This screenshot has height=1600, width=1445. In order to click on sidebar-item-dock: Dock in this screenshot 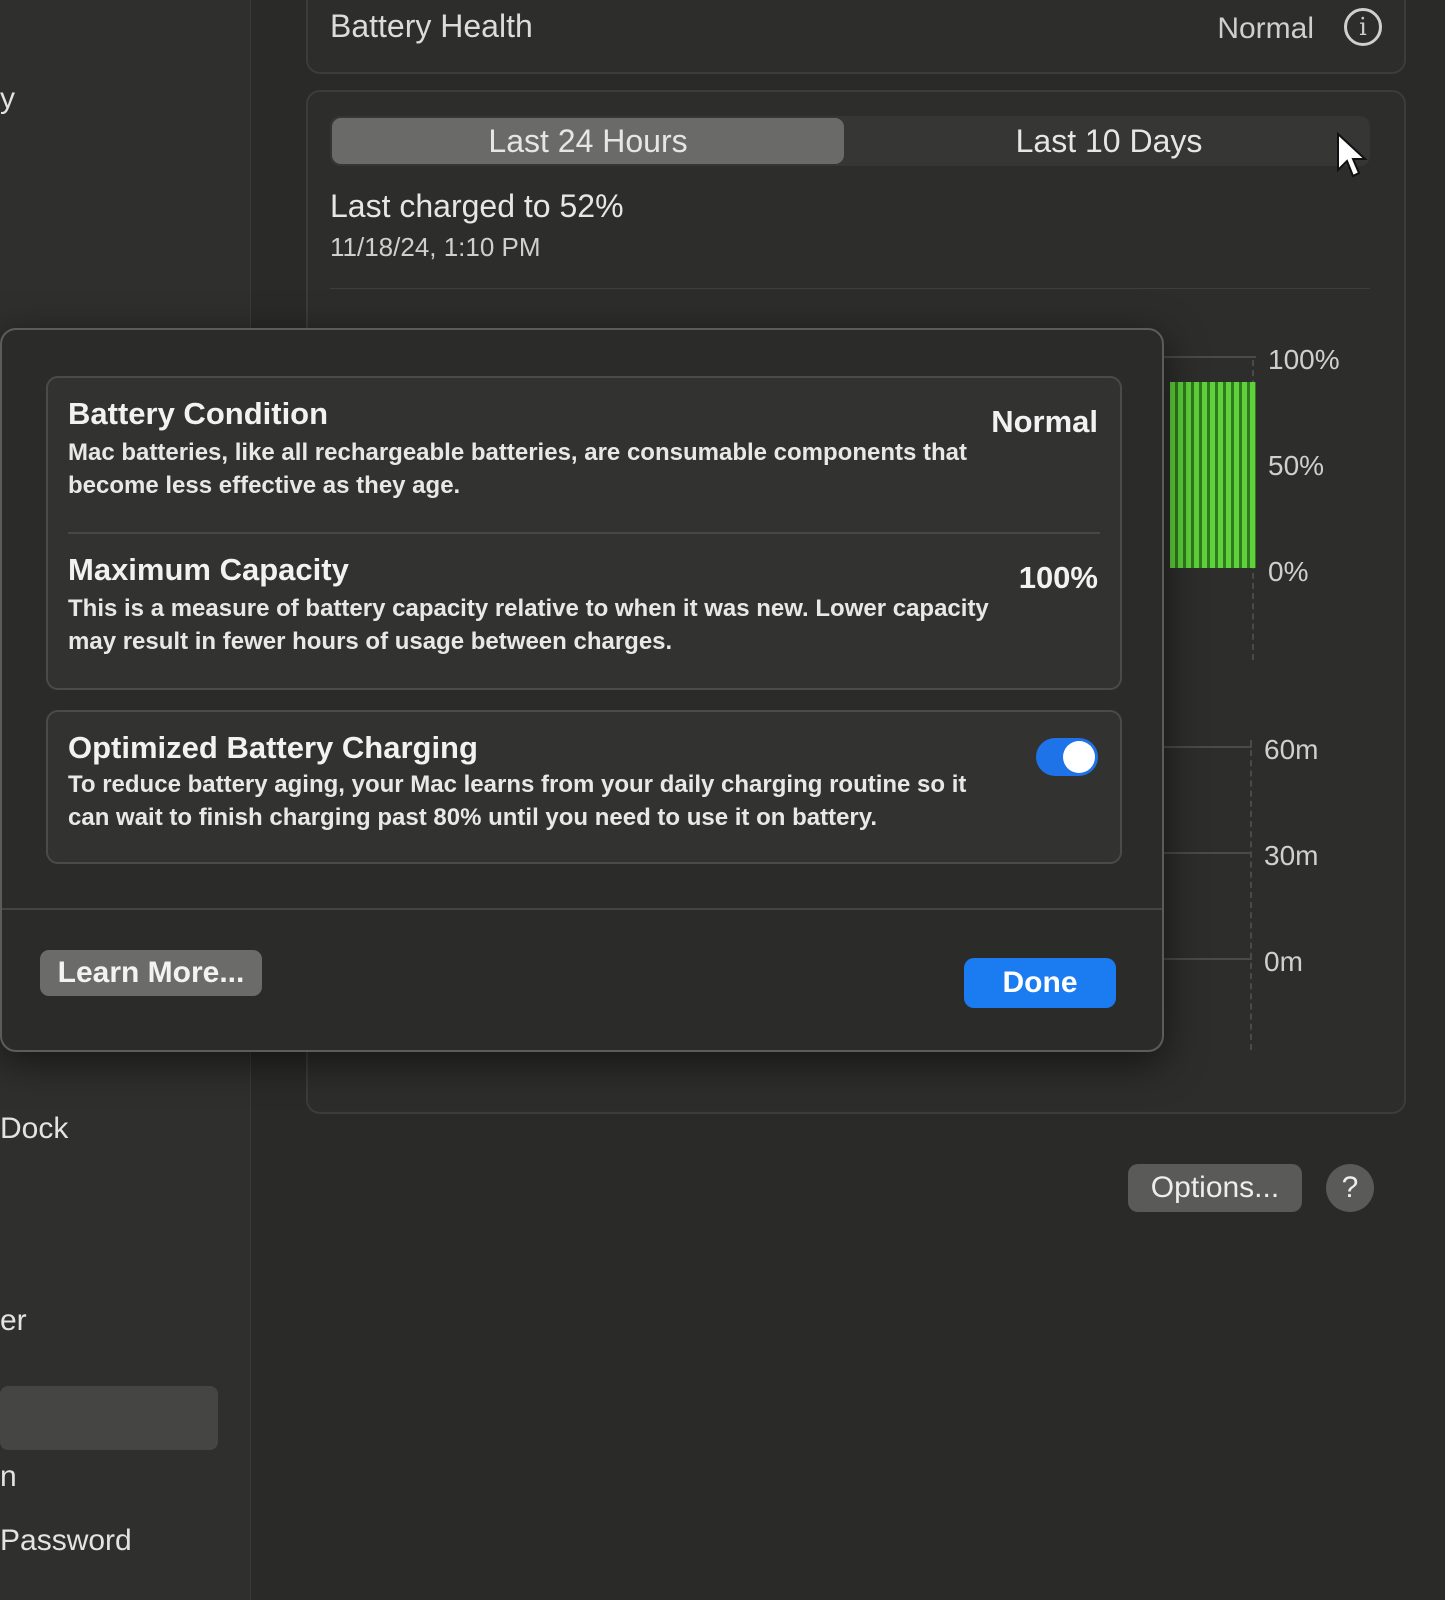, I will do `click(34, 1129)`.